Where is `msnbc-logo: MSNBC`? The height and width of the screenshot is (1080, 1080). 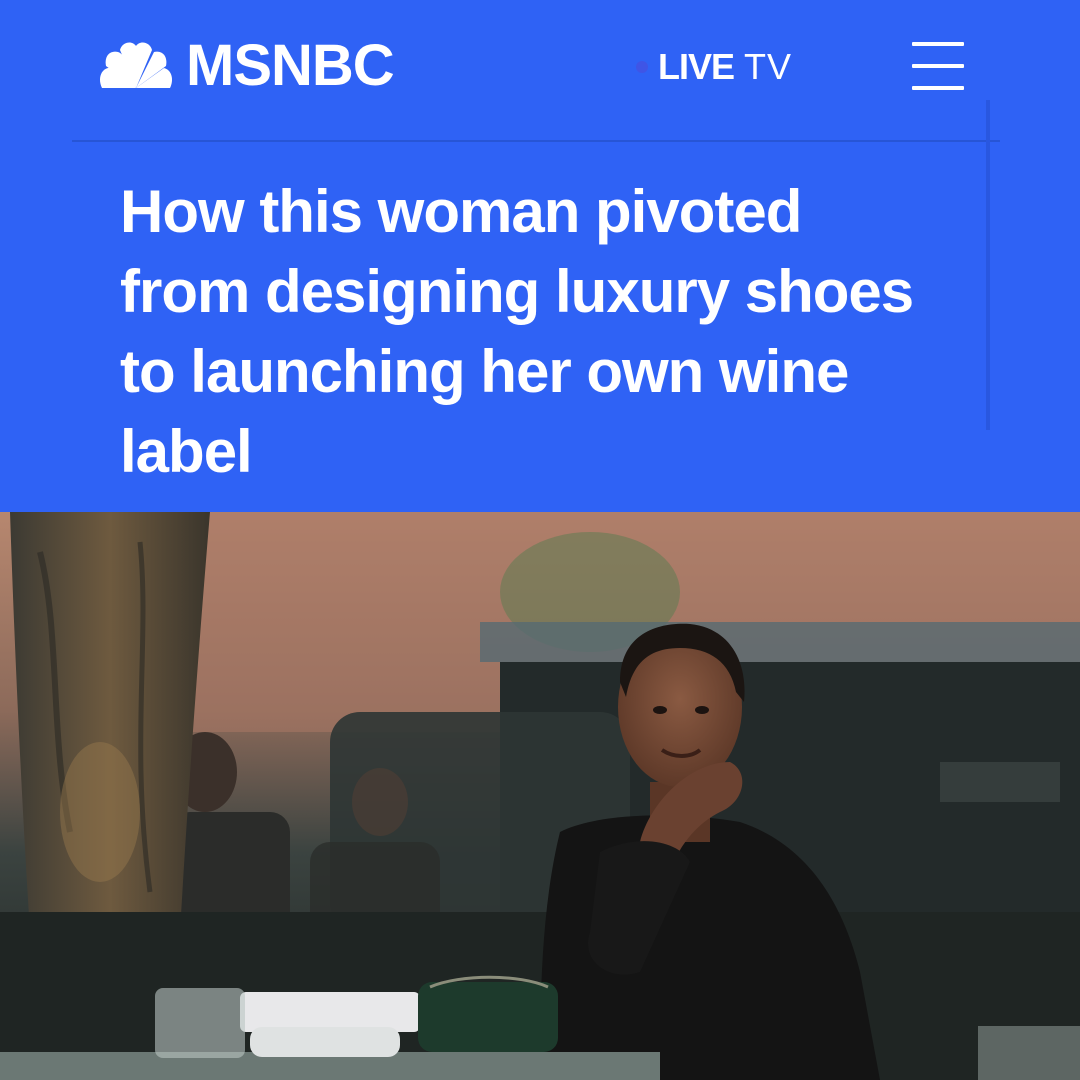
msnbc-logo: MSNBC is located at coordinates (245, 65).